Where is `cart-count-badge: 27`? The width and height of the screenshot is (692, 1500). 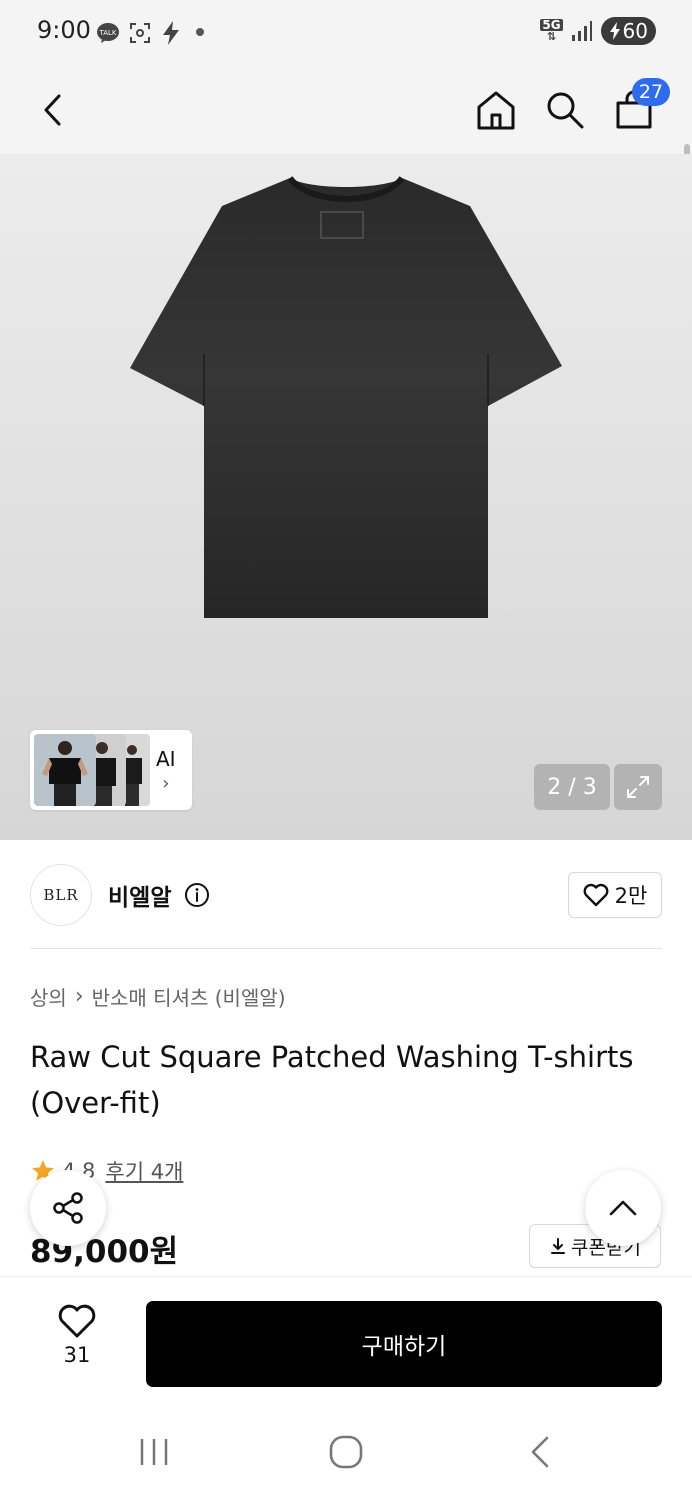
cart-count-badge: 27 is located at coordinates (651, 92).